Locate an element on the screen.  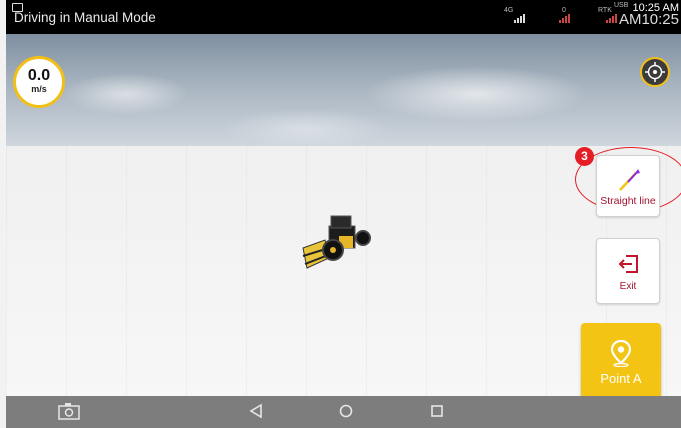
clock-big: AM10:25 is located at coordinates (648, 19).